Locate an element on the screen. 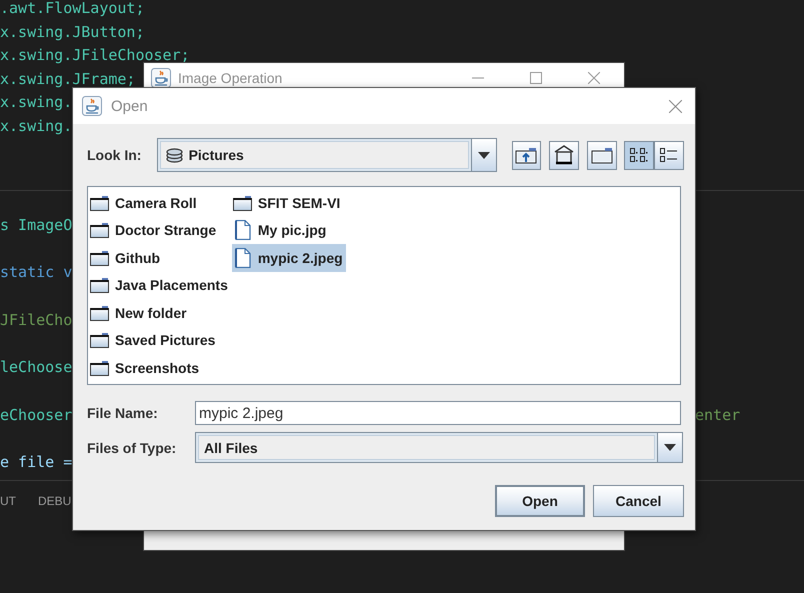  file-item: SFIT SEM-VI is located at coordinates (289, 202).